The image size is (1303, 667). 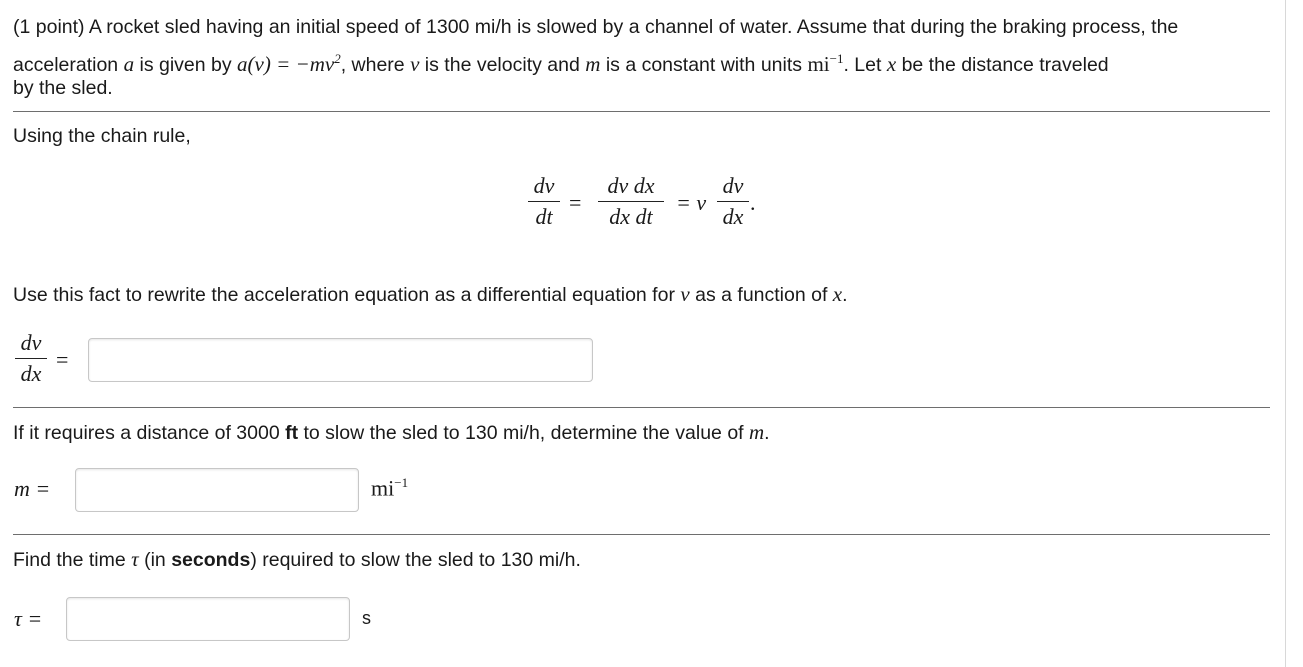 I want to click on chain-rule-text: Using the chain rule,, so click(x=102, y=136).